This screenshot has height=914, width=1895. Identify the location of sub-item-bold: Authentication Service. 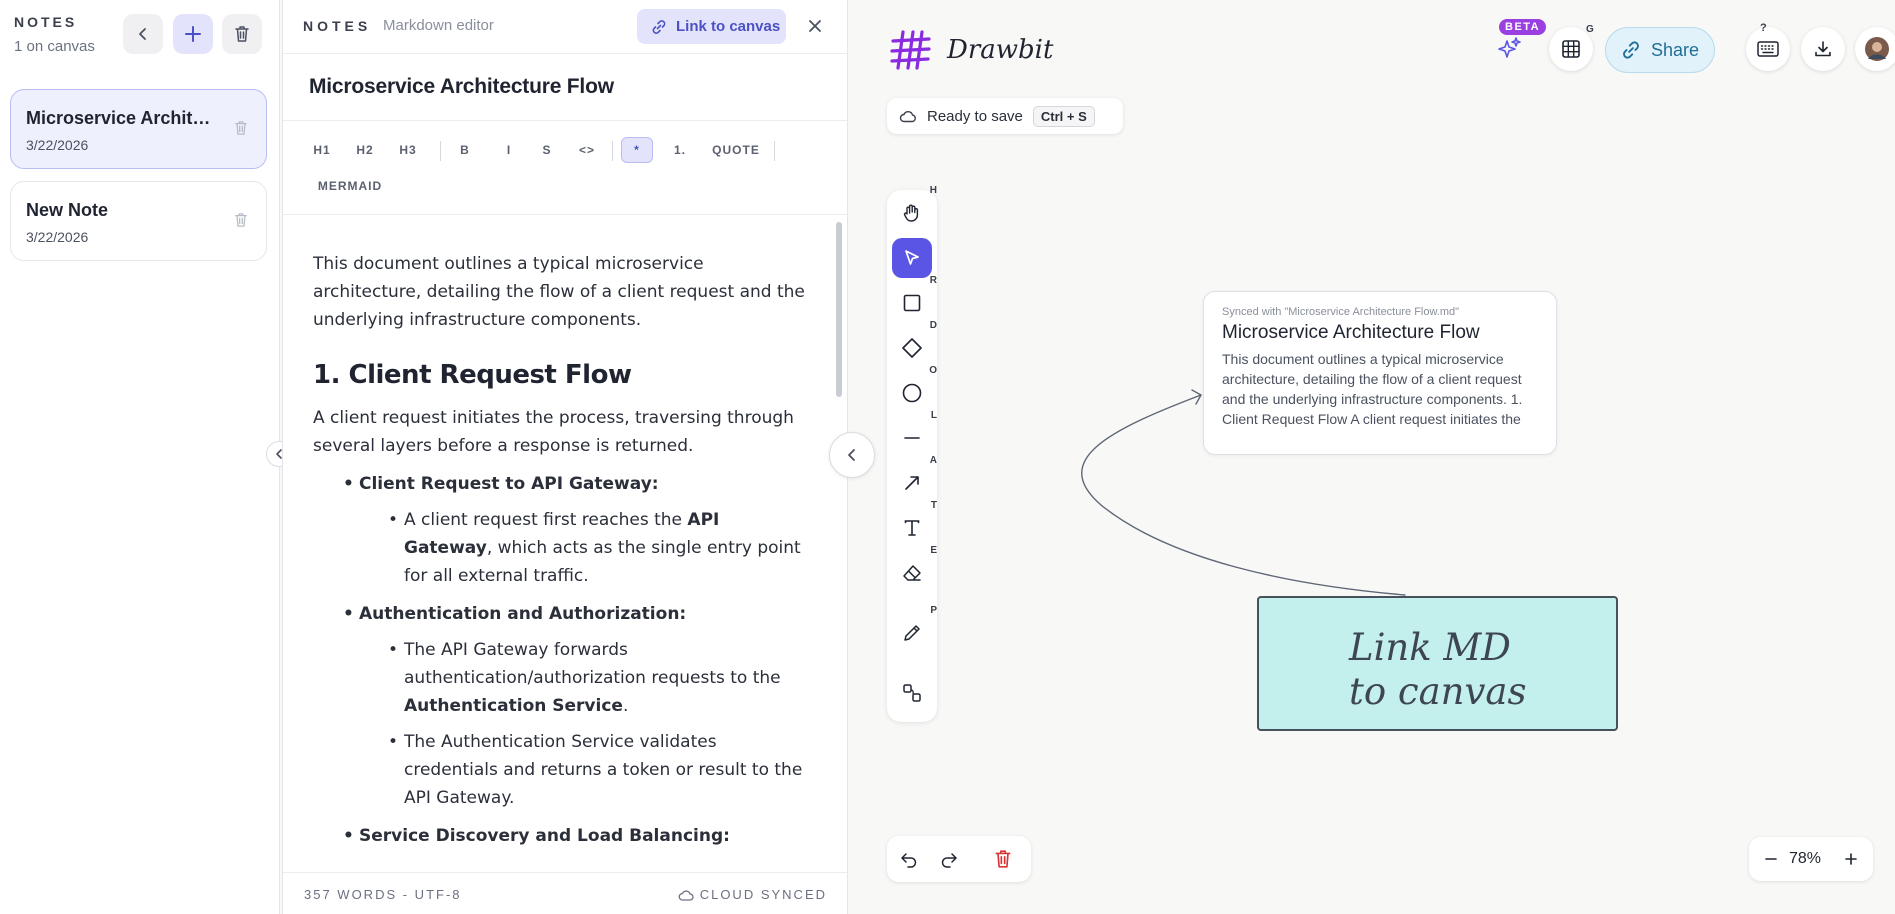
(513, 706).